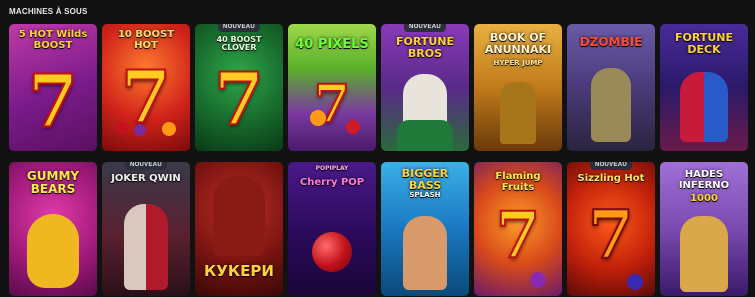 Image resolution: width=755 pixels, height=297 pixels. What do you see at coordinates (239, 216) in the screenshot?
I see `kuker-character-icon` at bounding box center [239, 216].